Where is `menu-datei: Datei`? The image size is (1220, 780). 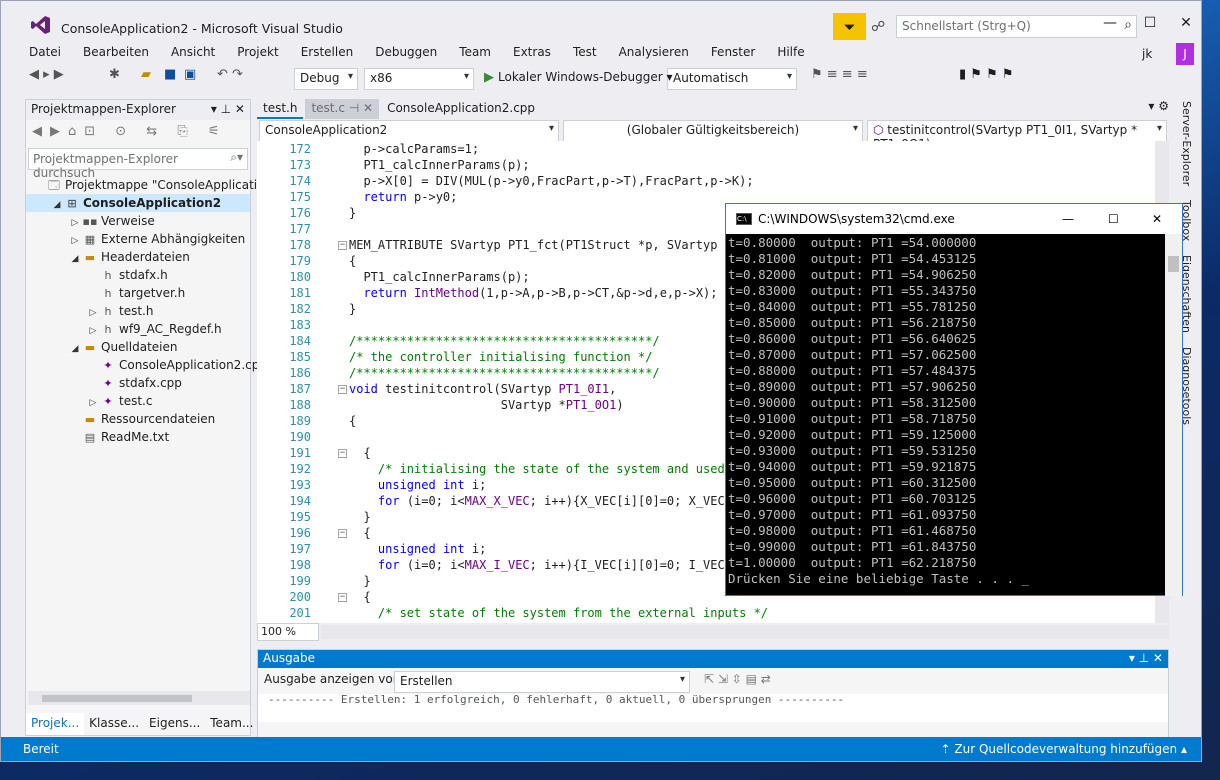
menu-datei: Datei is located at coordinates (49, 54).